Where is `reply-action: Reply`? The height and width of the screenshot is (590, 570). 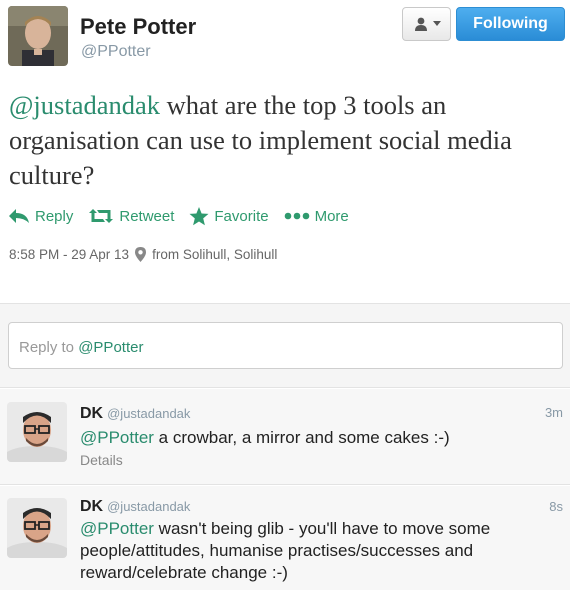 reply-action: Reply is located at coordinates (40, 216).